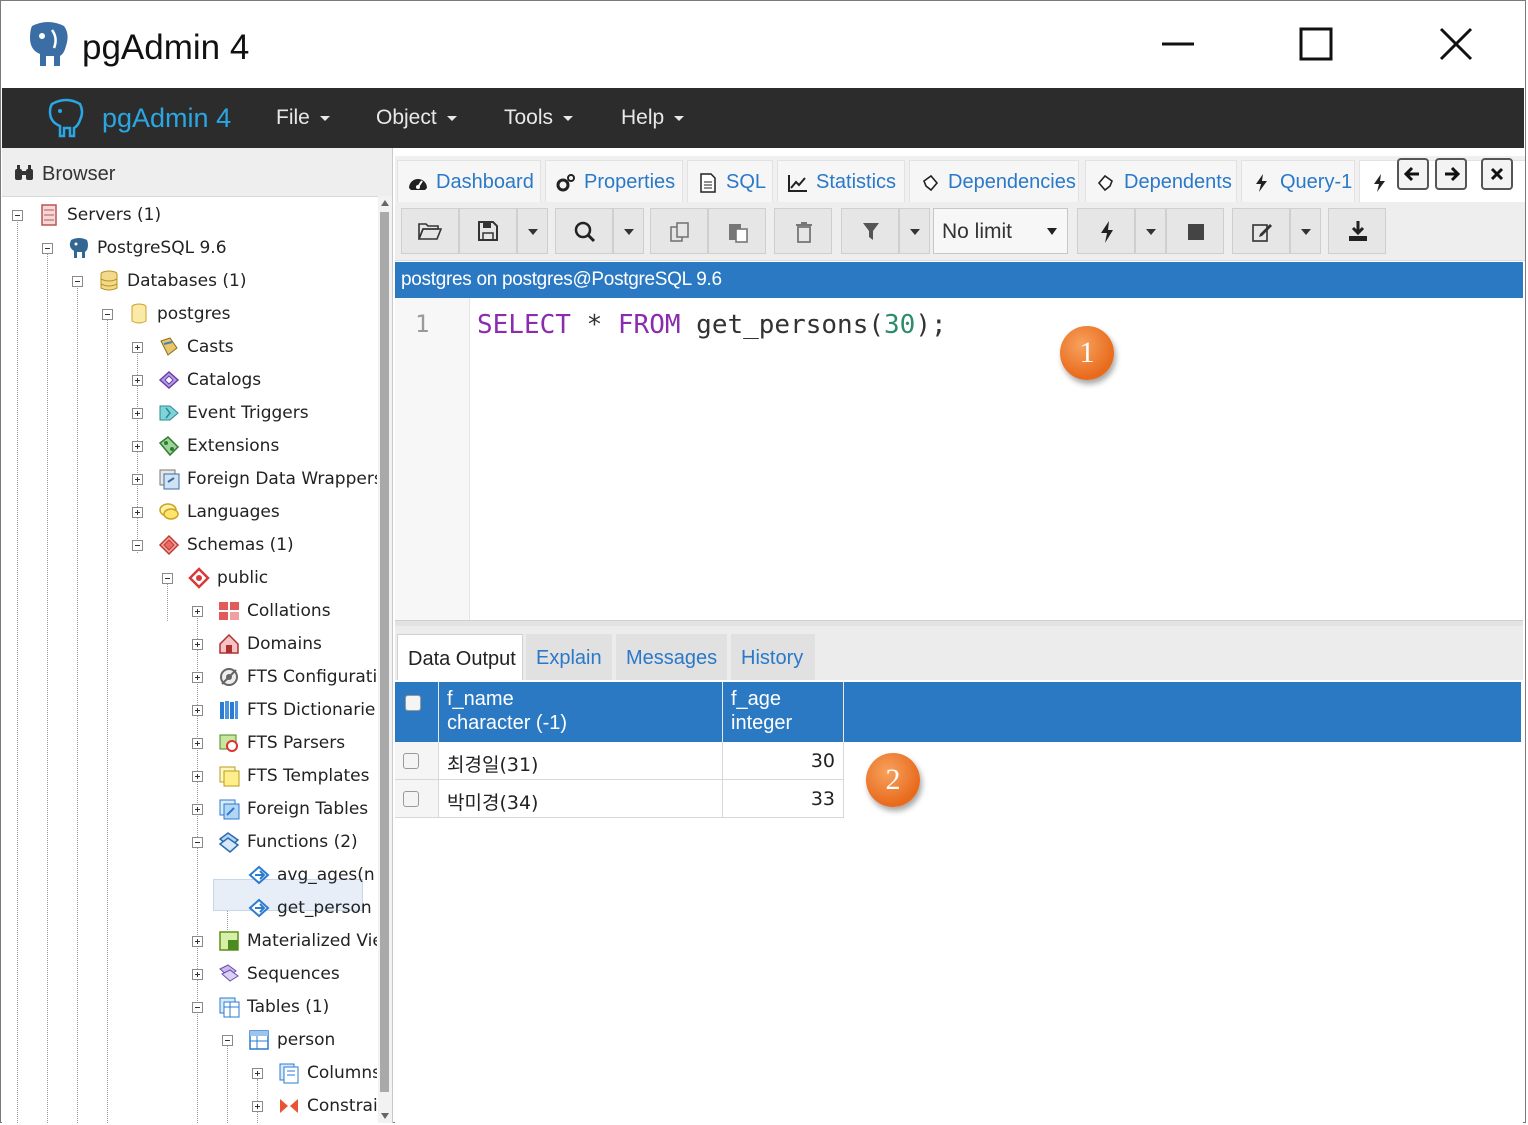  Describe the element at coordinates (532, 231) in the screenshot. I see `save-dropdown-button` at that location.